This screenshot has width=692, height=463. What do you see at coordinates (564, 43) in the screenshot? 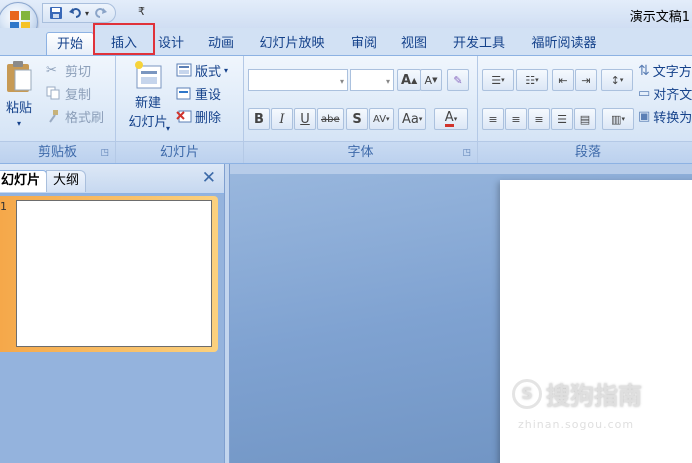
I see `tab-foxit-reader: 福昕阅读器` at bounding box center [564, 43].